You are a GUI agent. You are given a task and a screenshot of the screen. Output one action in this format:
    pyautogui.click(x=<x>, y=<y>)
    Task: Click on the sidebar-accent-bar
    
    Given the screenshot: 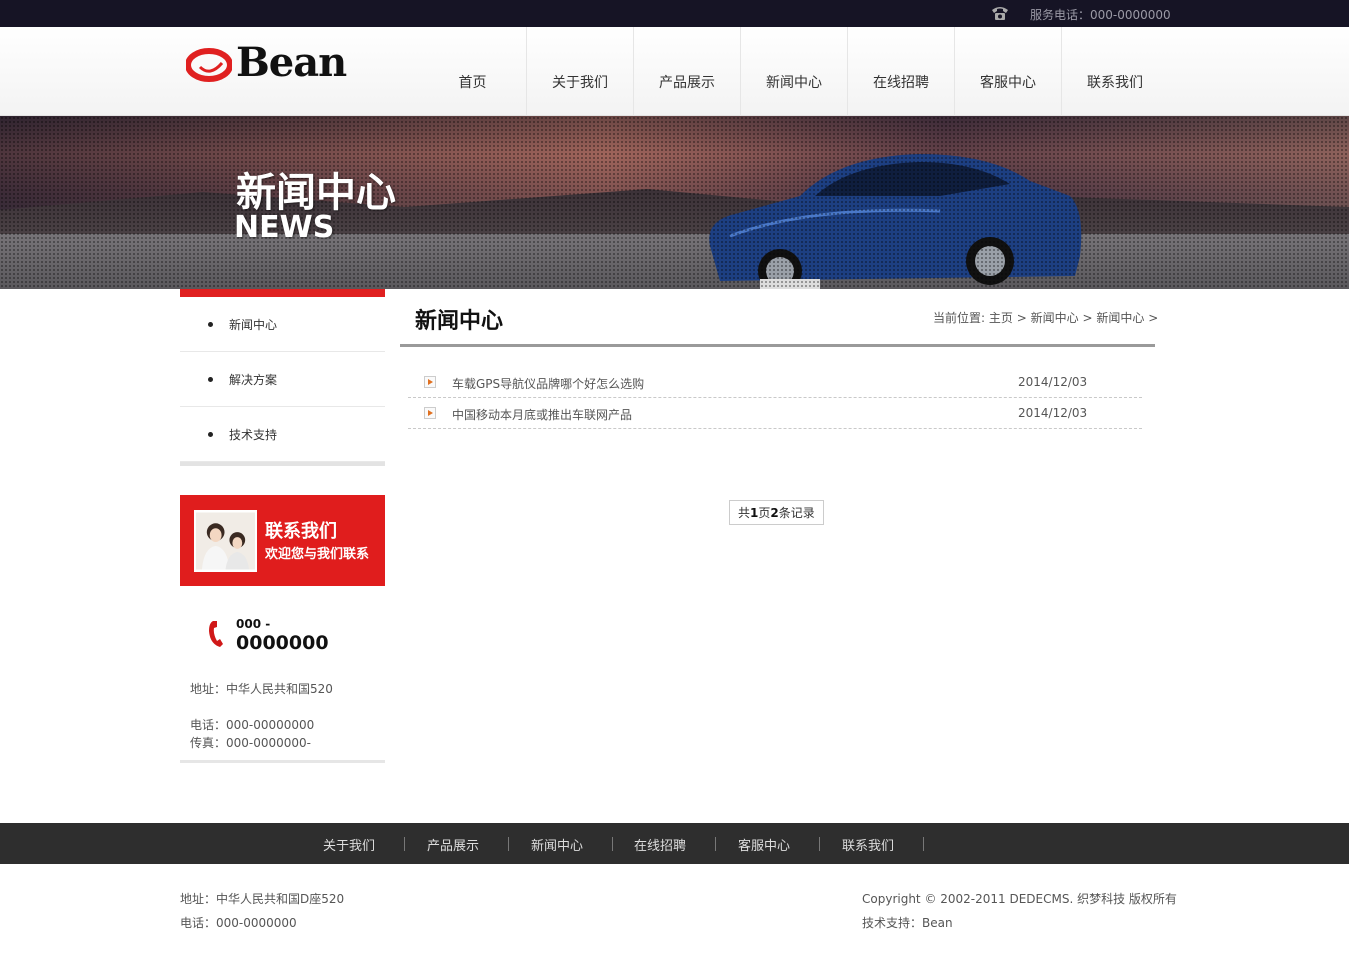 What is the action you would take?
    pyautogui.click(x=282, y=293)
    